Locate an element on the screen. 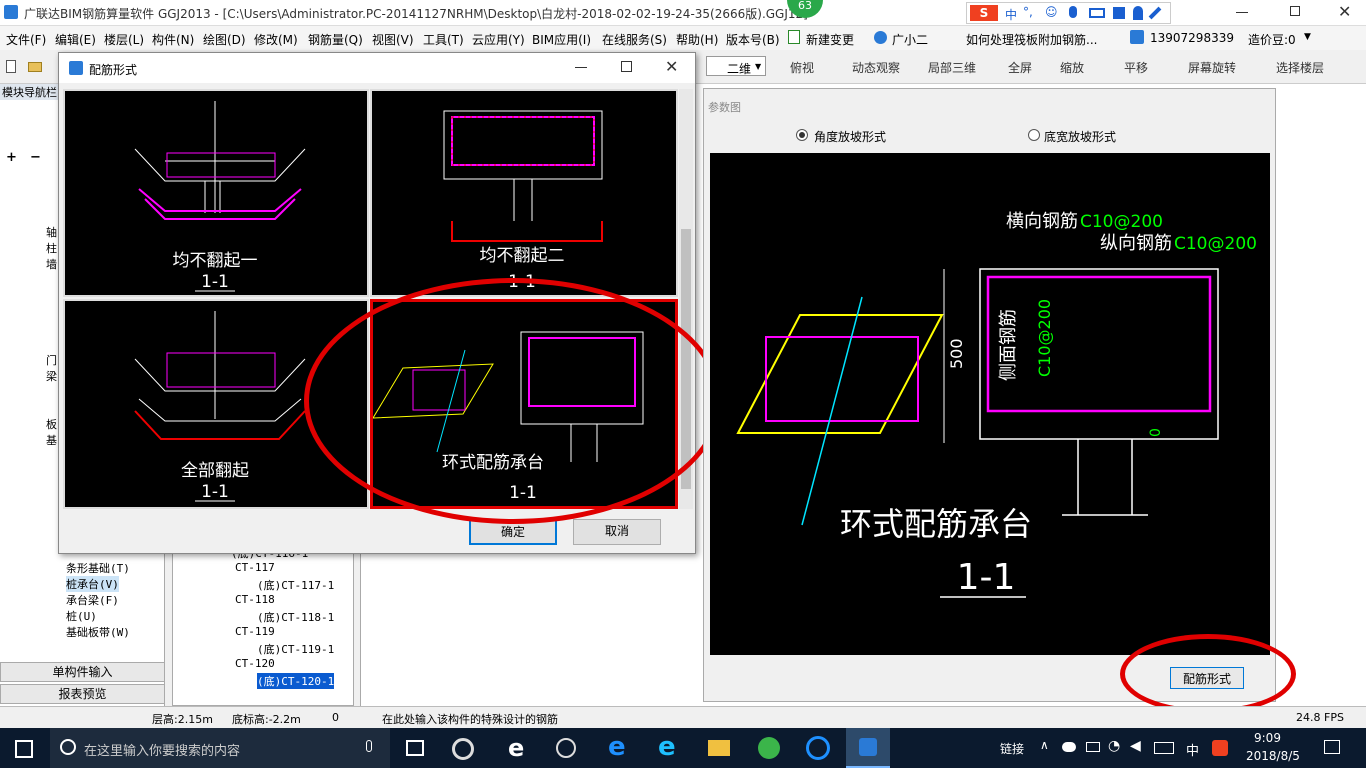  file-explorer-icon is located at coordinates (719, 748).